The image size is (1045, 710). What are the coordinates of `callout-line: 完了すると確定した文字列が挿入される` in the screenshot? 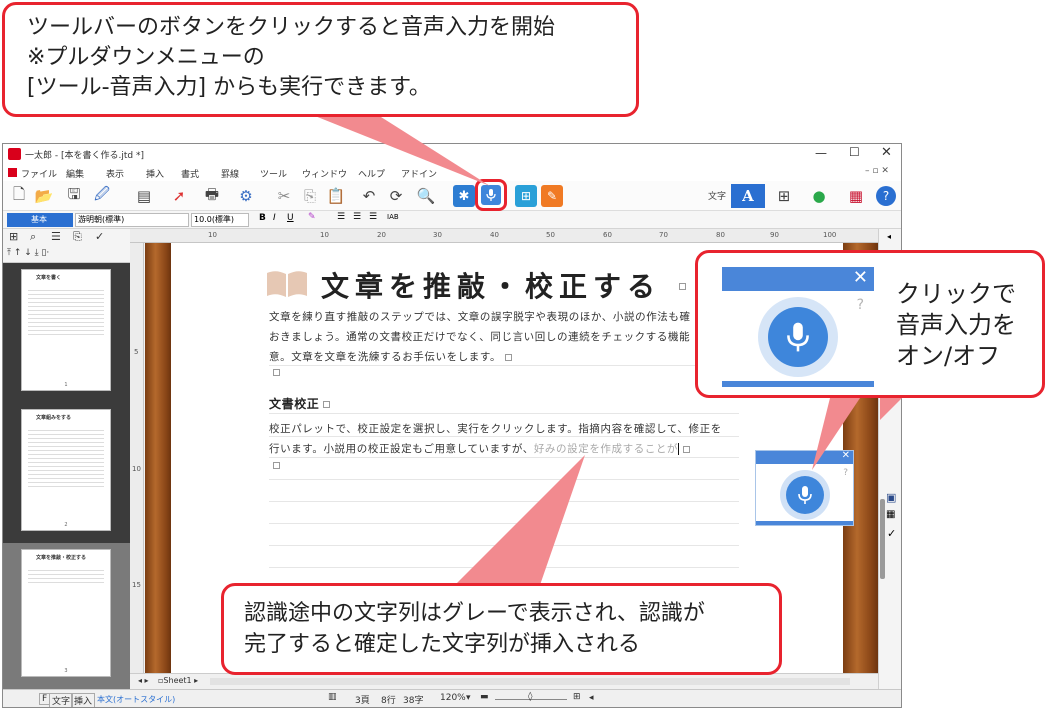 It's located at (442, 644).